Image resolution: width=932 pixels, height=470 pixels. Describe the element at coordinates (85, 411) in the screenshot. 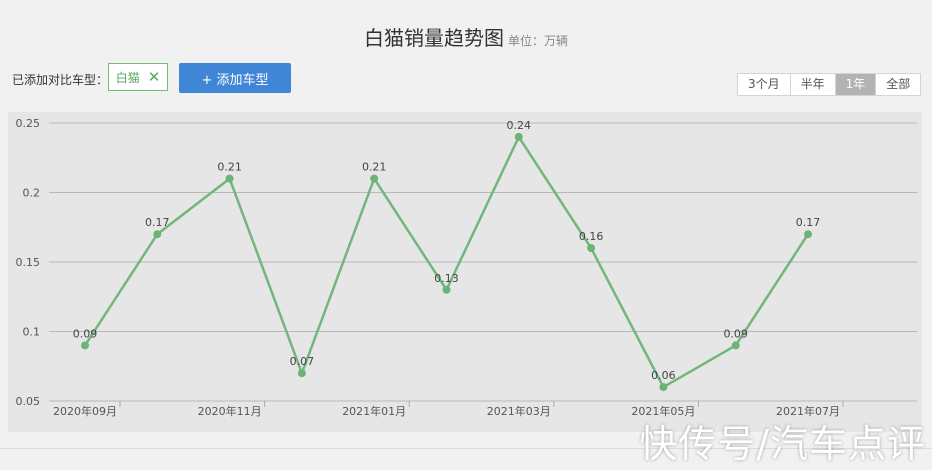

I see `x-tick-label: 2020年09月` at that location.